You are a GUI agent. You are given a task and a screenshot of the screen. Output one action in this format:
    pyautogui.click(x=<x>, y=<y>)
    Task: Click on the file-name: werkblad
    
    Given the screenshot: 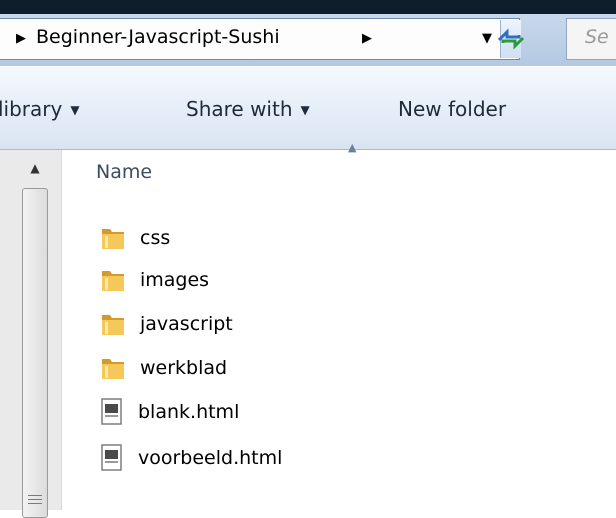 What is the action you would take?
    pyautogui.click(x=184, y=368)
    